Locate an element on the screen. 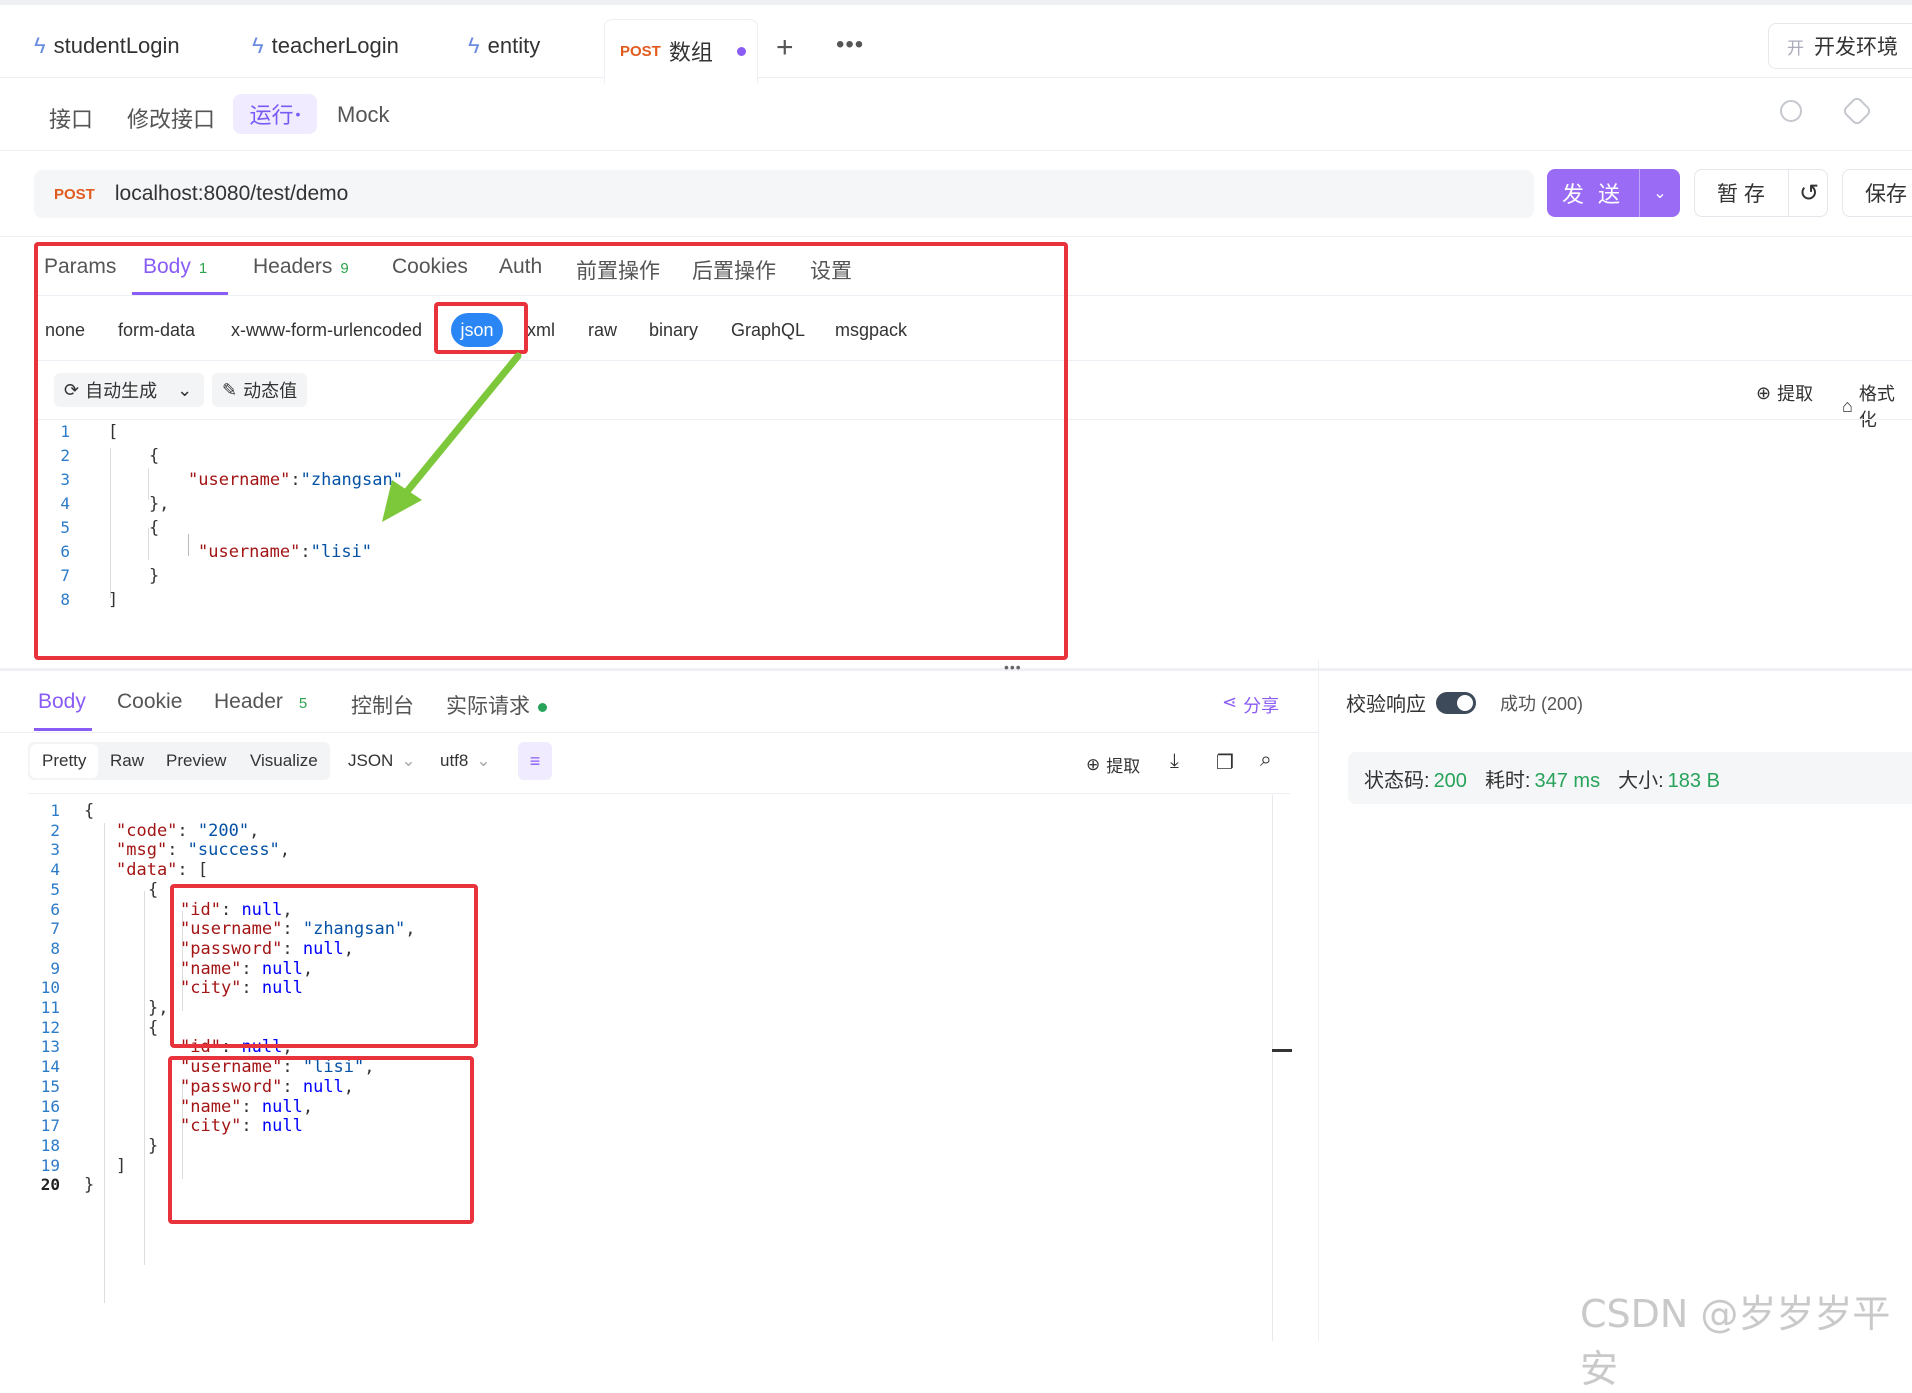  validate-response: 校验响应 成功 (200) is located at coordinates (1464, 702).